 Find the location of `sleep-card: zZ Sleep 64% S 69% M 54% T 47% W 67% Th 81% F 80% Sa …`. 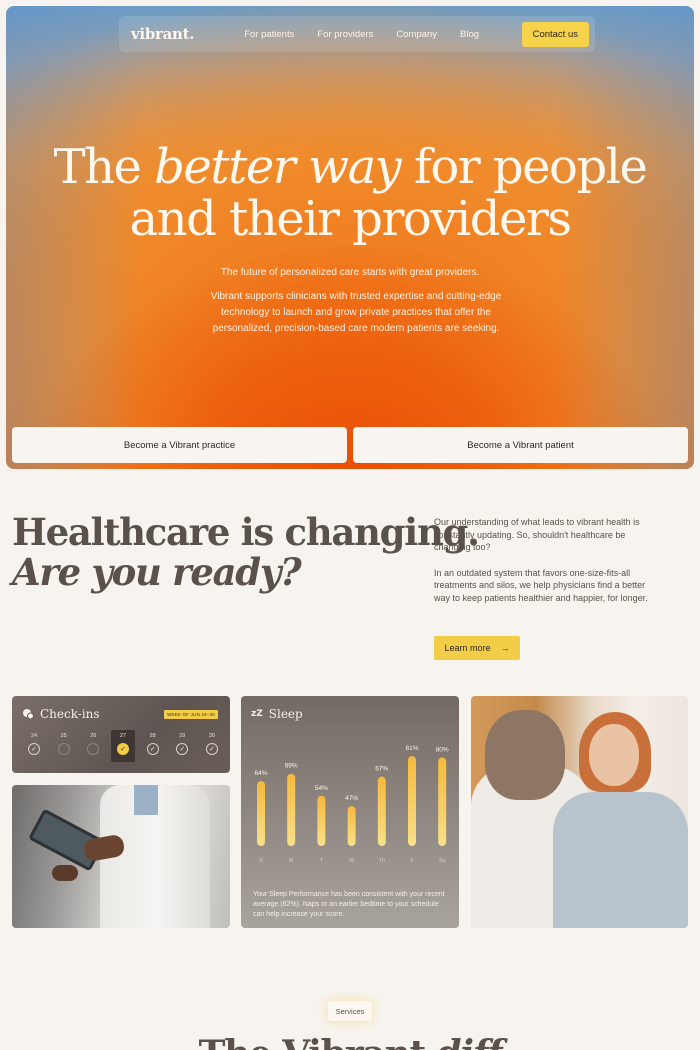

sleep-card: zZ Sleep 64% S 69% M 54% T 47% W 67% Th 81% F 80% Sa … is located at coordinates (350, 812).